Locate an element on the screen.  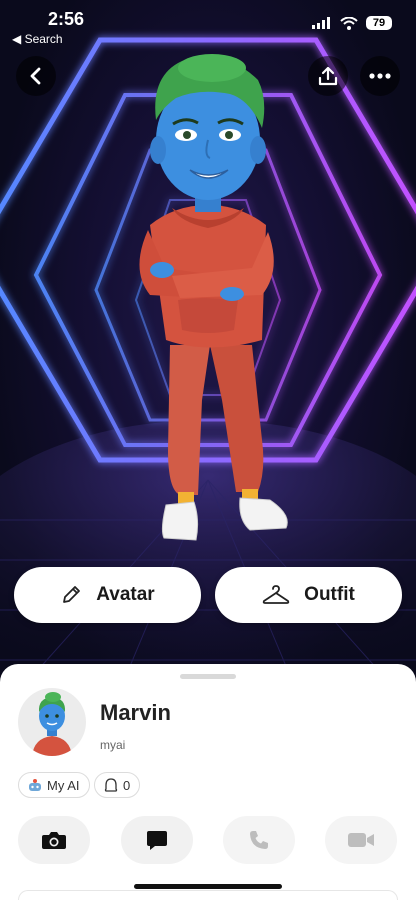
edit-outfit-button: Outfit is located at coordinates (308, 595).